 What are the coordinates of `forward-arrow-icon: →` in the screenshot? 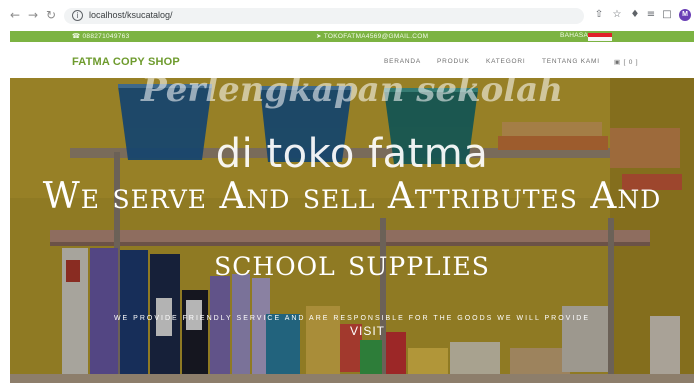 It's located at (33, 15).